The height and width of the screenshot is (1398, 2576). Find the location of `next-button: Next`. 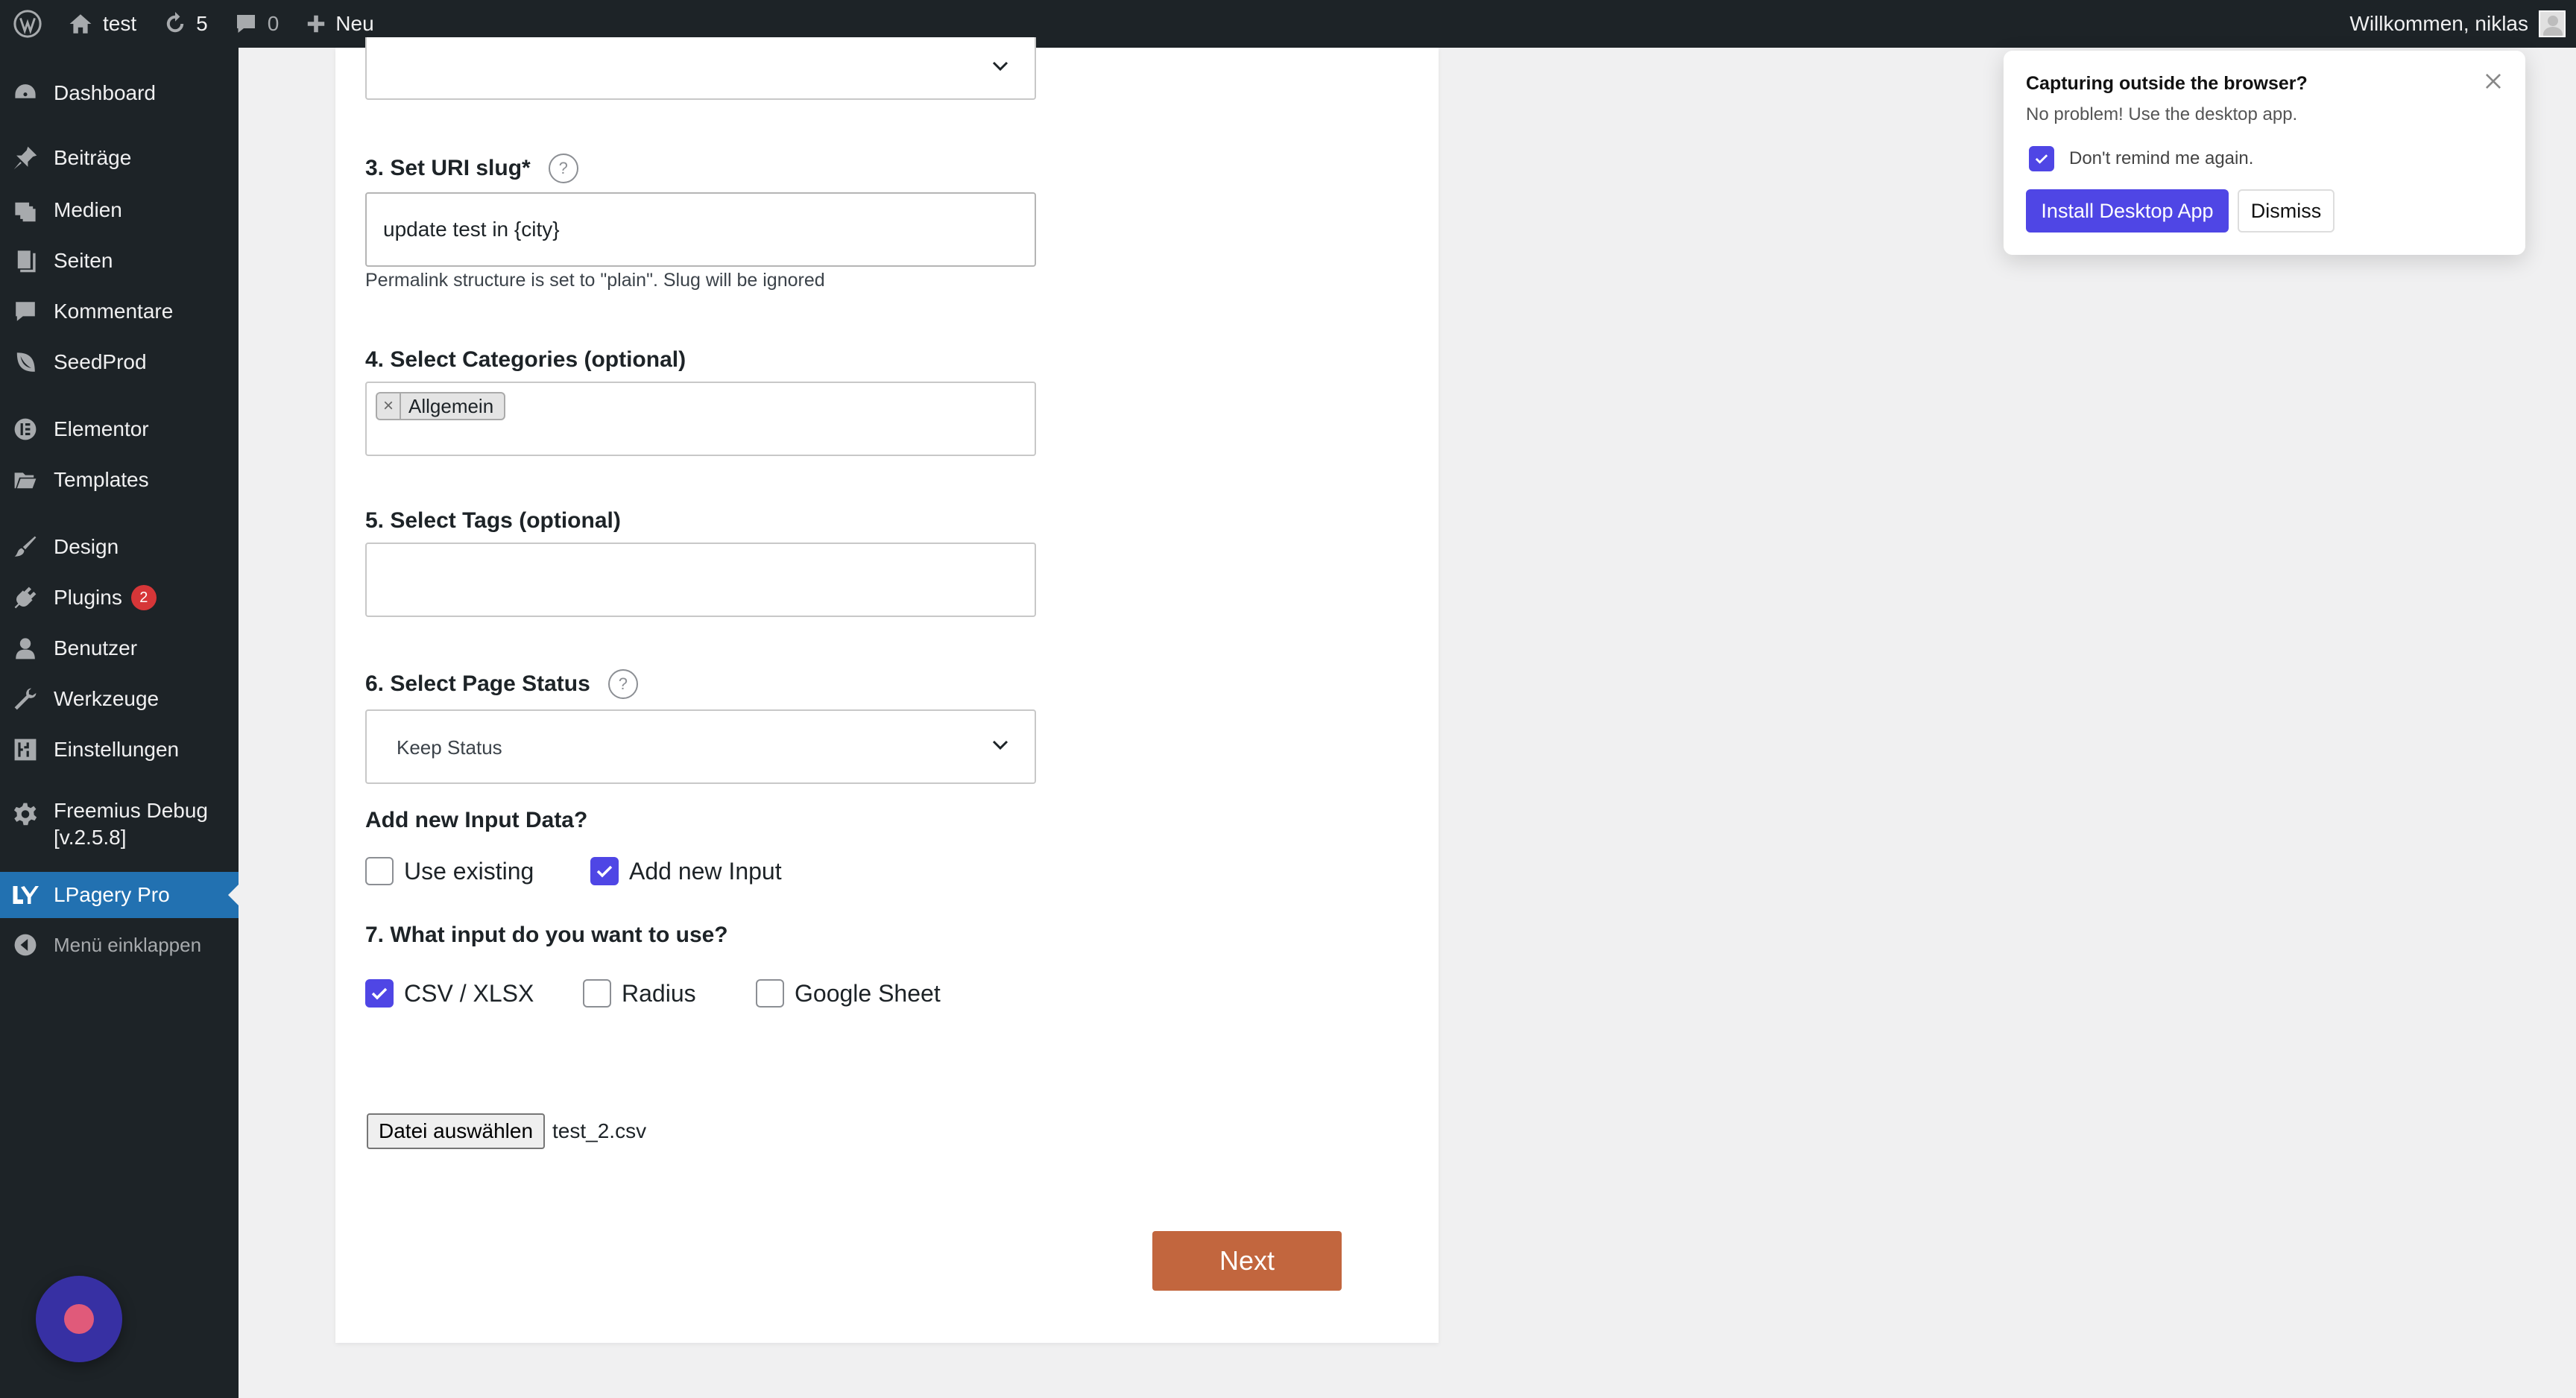

next-button: Next is located at coordinates (1247, 1261).